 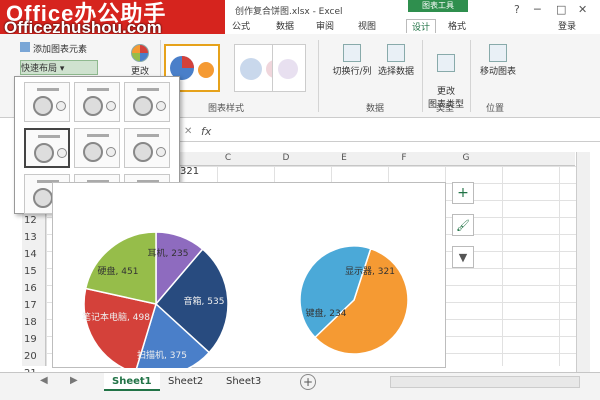 What do you see at coordinates (241, 25) in the screenshot?
I see `tab-formulas: 公式` at bounding box center [241, 25].